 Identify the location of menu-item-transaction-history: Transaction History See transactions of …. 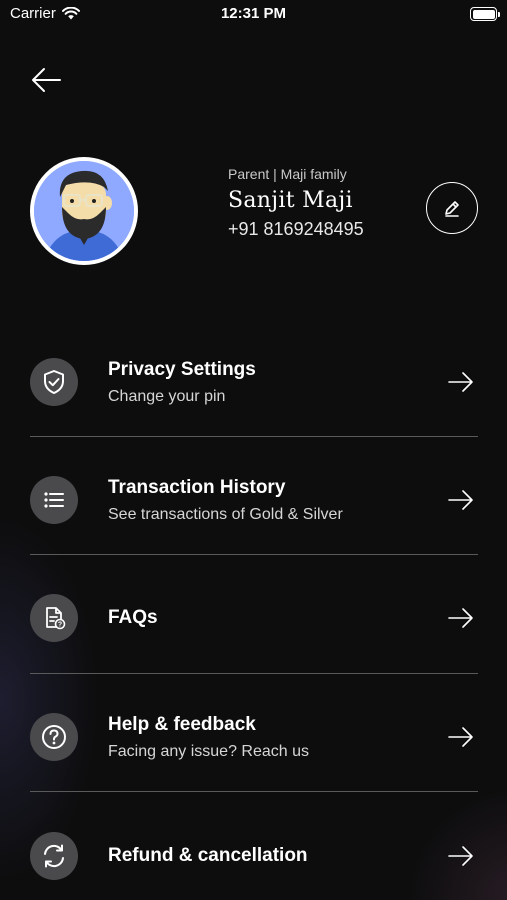
(254, 500).